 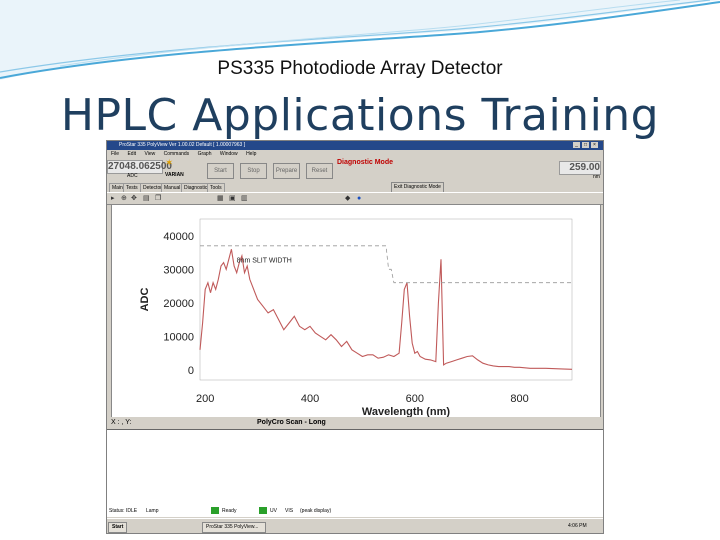 I want to click on tab-tools: Tools, so click(x=216, y=187).